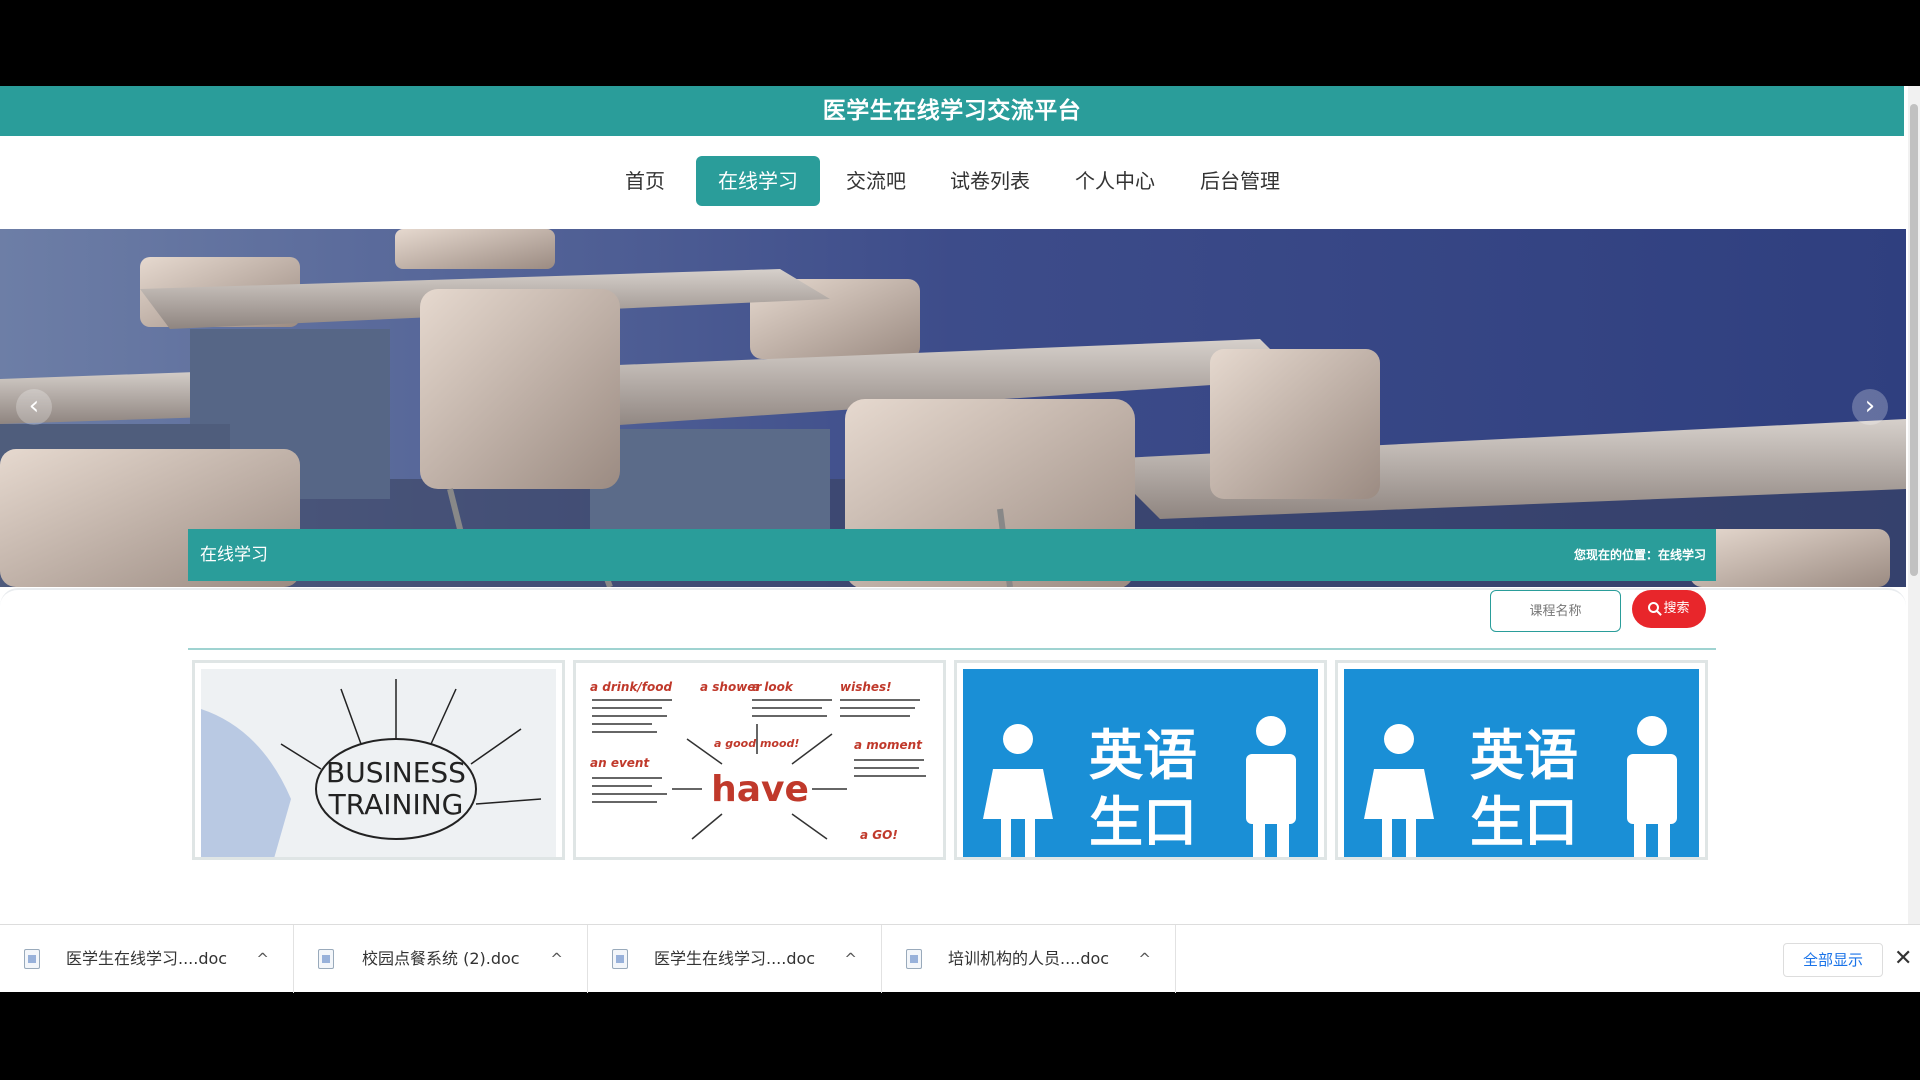 The image size is (1920, 1080). What do you see at coordinates (396, 772) in the screenshot?
I see `card-image-text: BUSINESS` at bounding box center [396, 772].